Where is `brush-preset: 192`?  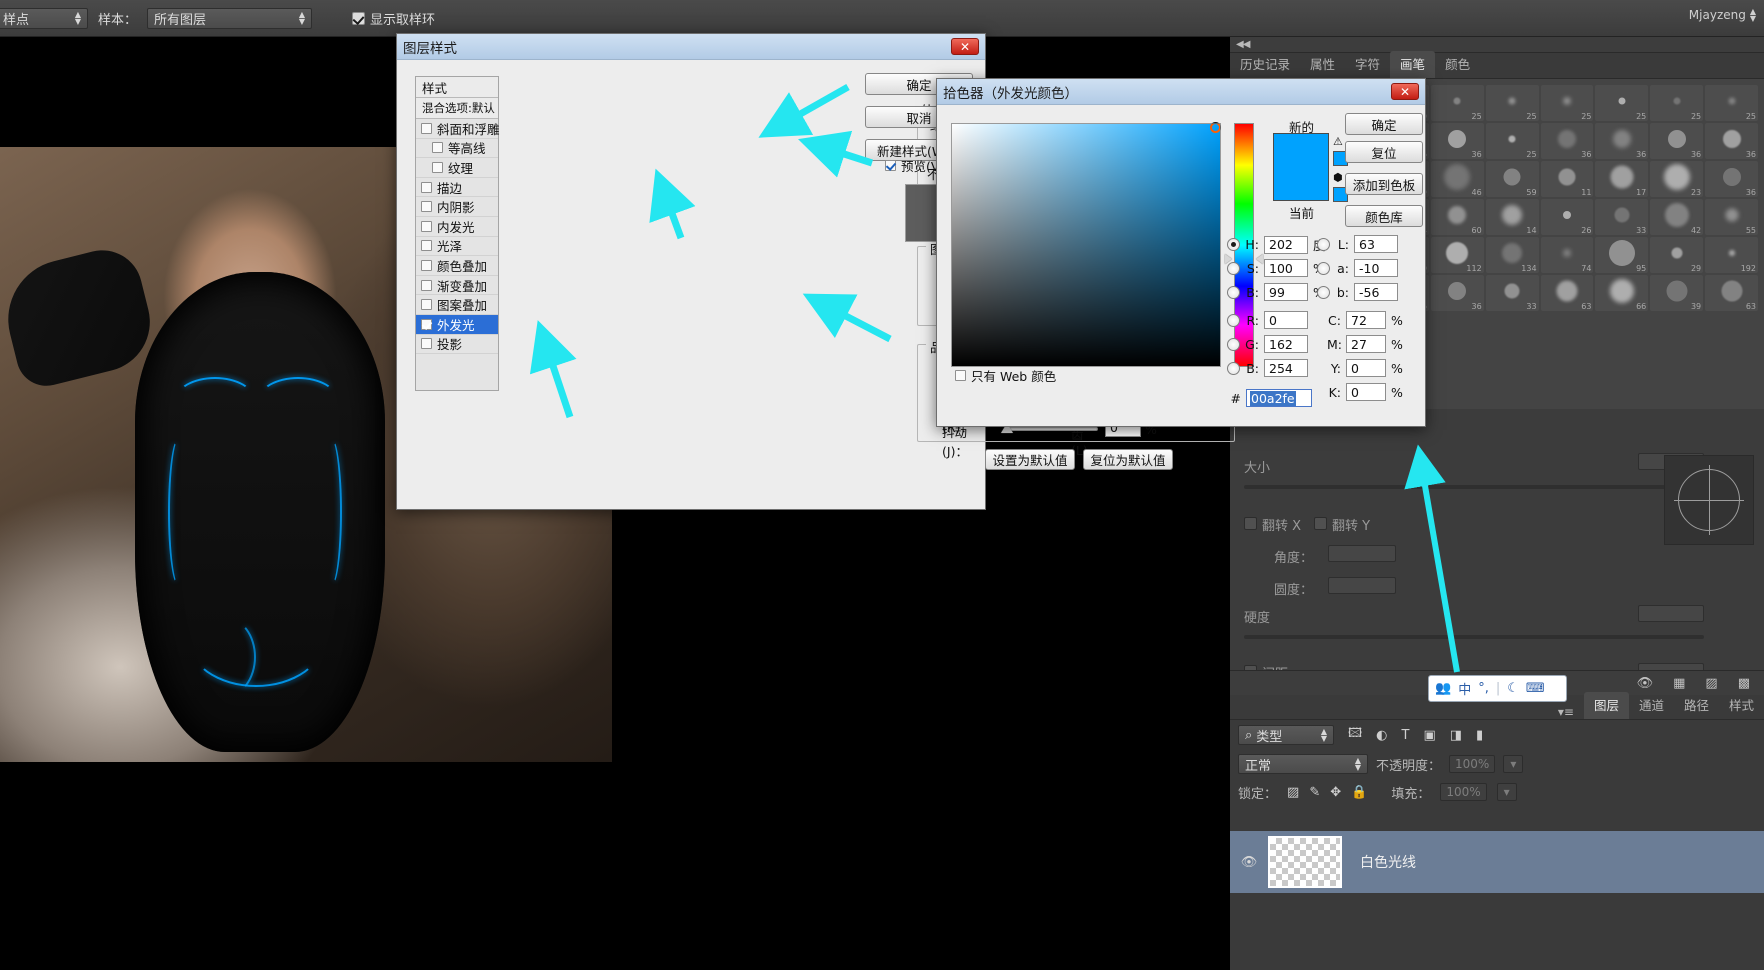 brush-preset: 192 is located at coordinates (1731, 255).